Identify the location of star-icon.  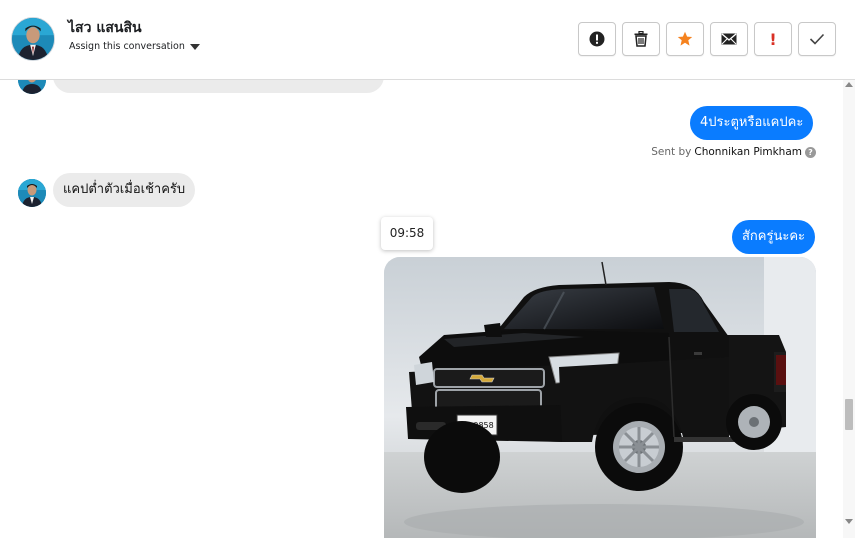
(685, 38).